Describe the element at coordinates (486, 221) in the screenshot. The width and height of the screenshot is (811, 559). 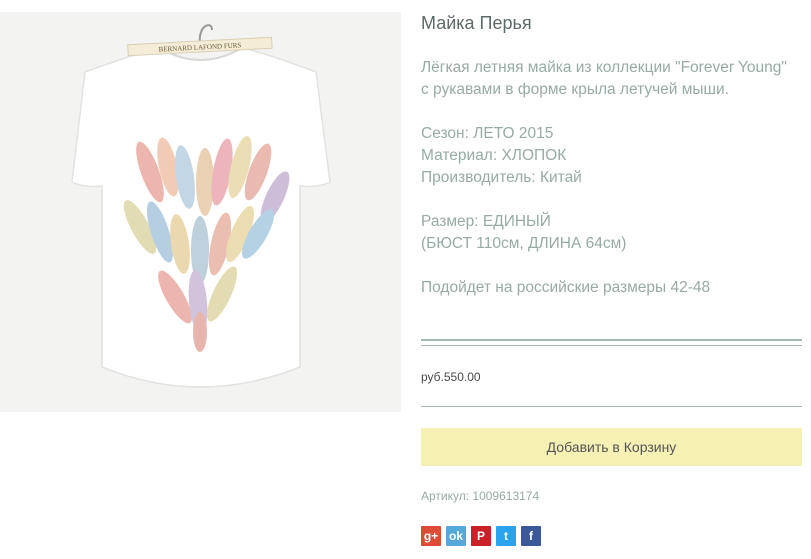
I see `size-text: Размер: ЕДИНЫЙ` at that location.